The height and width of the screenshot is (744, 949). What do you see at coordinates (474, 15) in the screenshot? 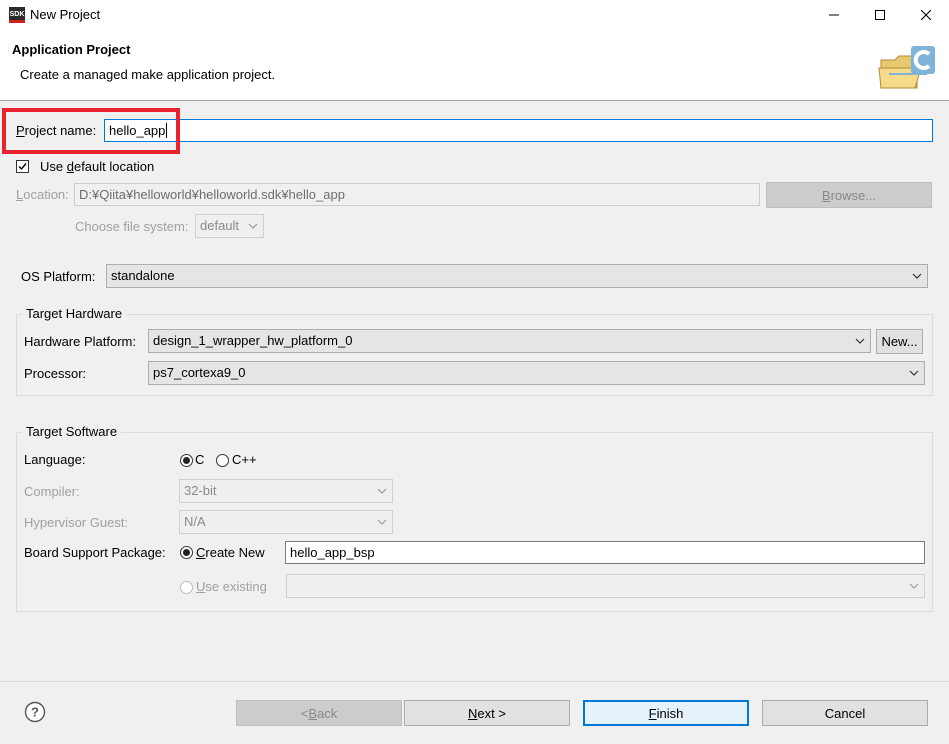
I see `title-bar: SDK New Project` at bounding box center [474, 15].